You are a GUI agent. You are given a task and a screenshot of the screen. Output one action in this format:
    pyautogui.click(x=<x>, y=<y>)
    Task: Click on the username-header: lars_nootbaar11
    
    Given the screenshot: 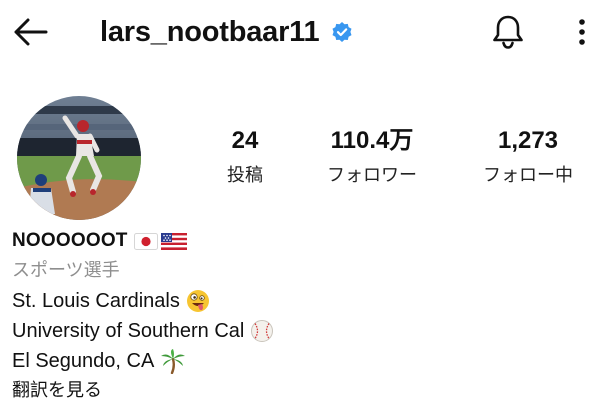 What is the action you would take?
    pyautogui.click(x=226, y=32)
    